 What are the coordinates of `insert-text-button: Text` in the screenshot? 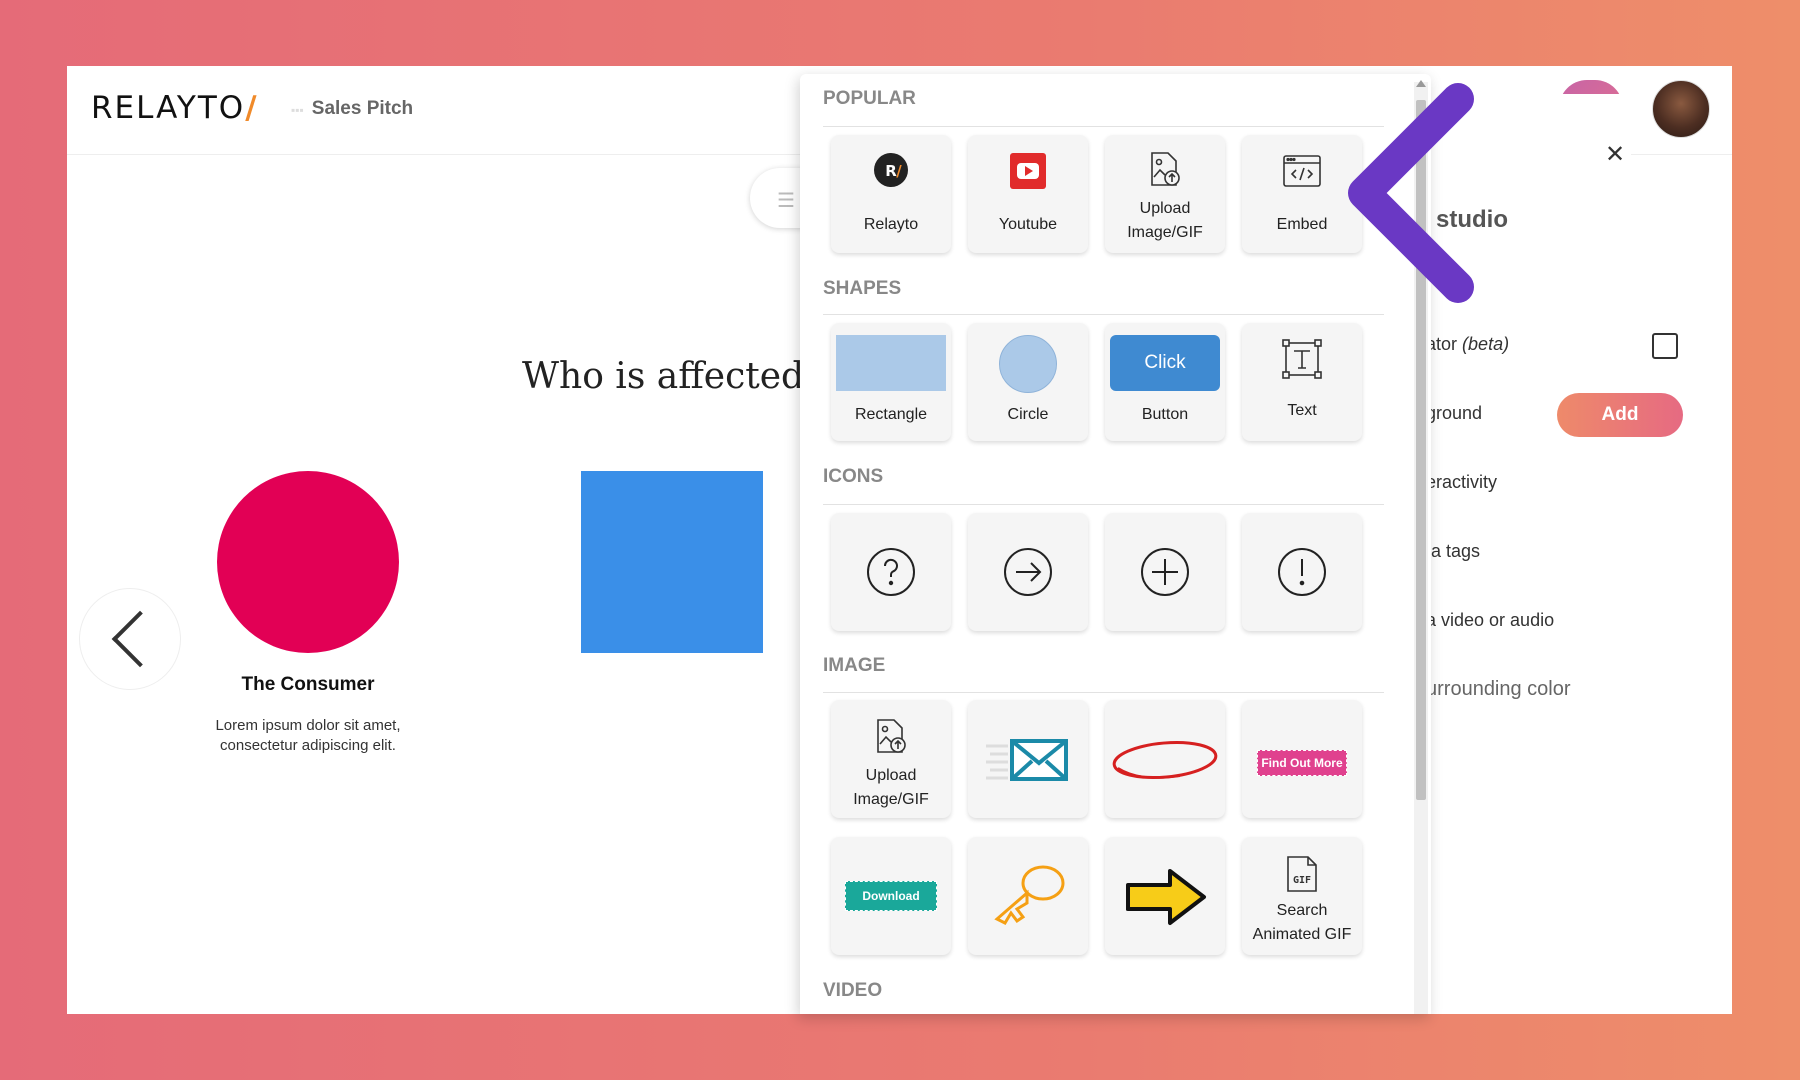 It's located at (1302, 382).